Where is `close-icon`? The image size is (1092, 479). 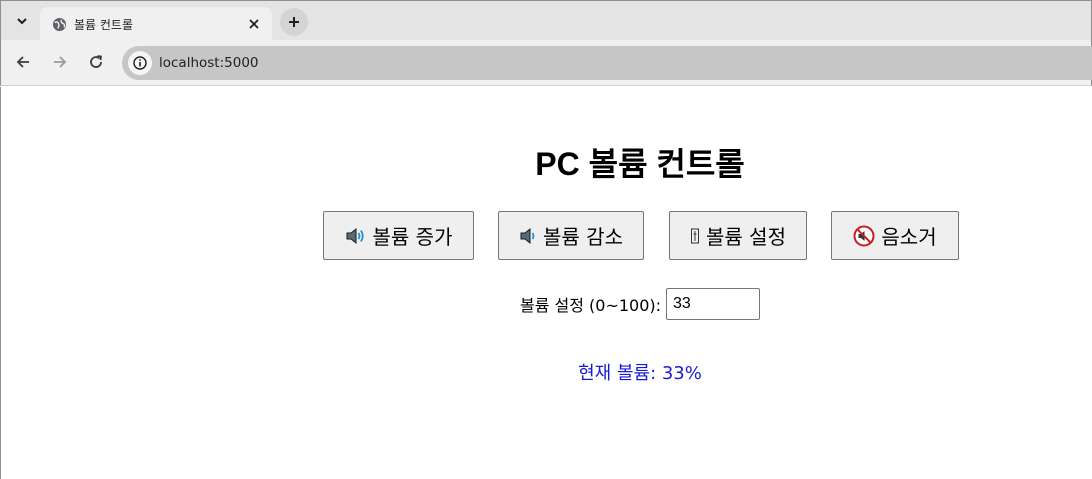 close-icon is located at coordinates (254, 24).